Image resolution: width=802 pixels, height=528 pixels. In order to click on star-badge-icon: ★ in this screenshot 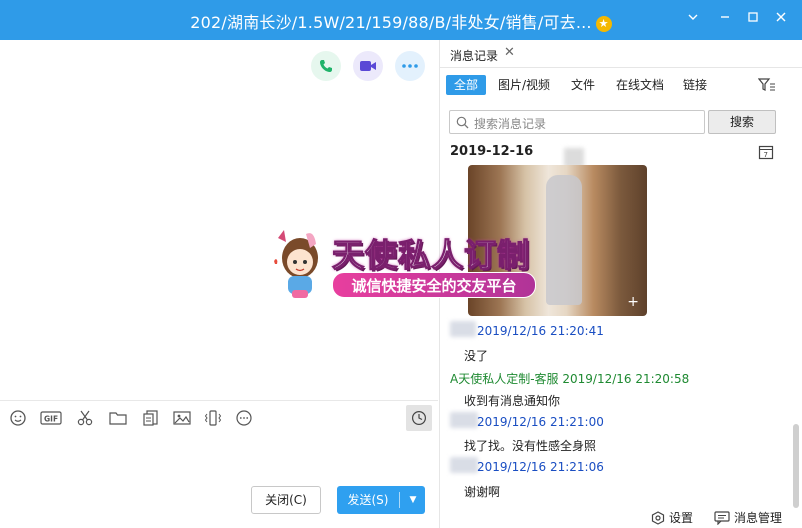, I will do `click(603, 24)`.